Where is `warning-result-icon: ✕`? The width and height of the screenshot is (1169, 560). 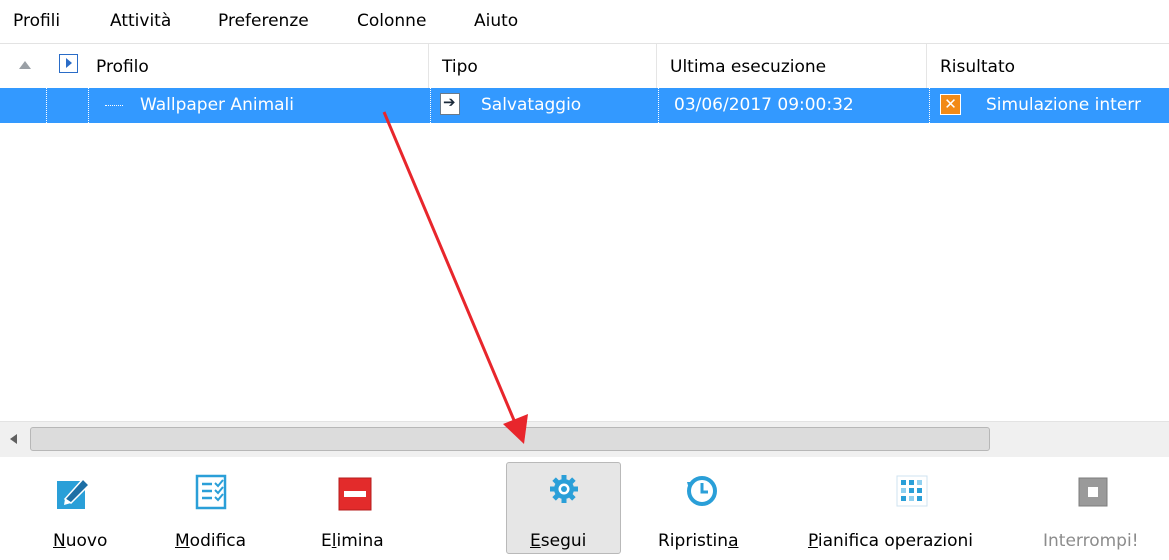 warning-result-icon: ✕ is located at coordinates (950, 104).